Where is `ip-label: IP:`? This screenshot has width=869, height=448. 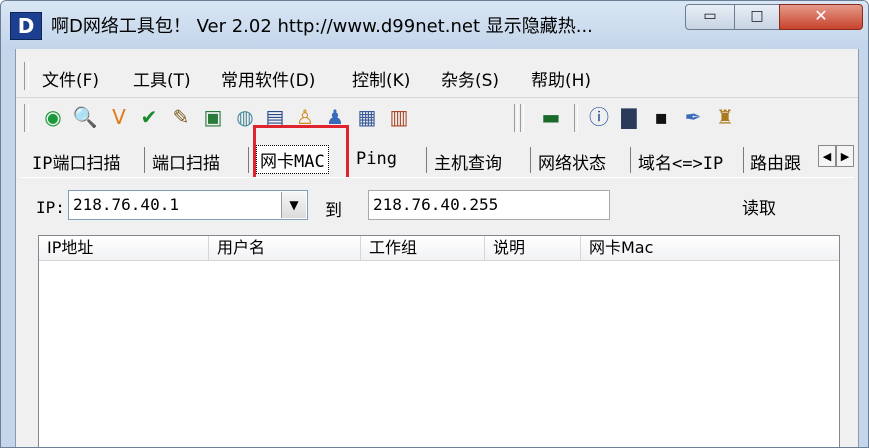
ip-label: IP: is located at coordinates (50, 207).